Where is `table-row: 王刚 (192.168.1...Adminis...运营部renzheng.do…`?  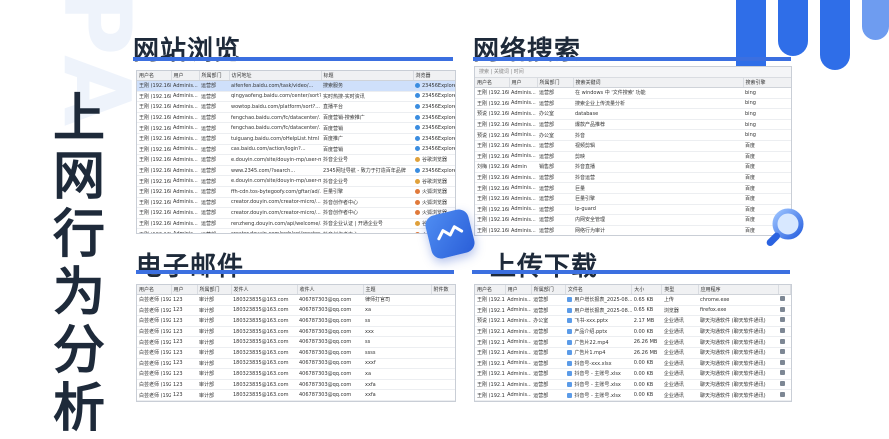 table-row: 王刚 (192.168.1...Adminis...运营部renzheng.do… is located at coordinates (296, 223).